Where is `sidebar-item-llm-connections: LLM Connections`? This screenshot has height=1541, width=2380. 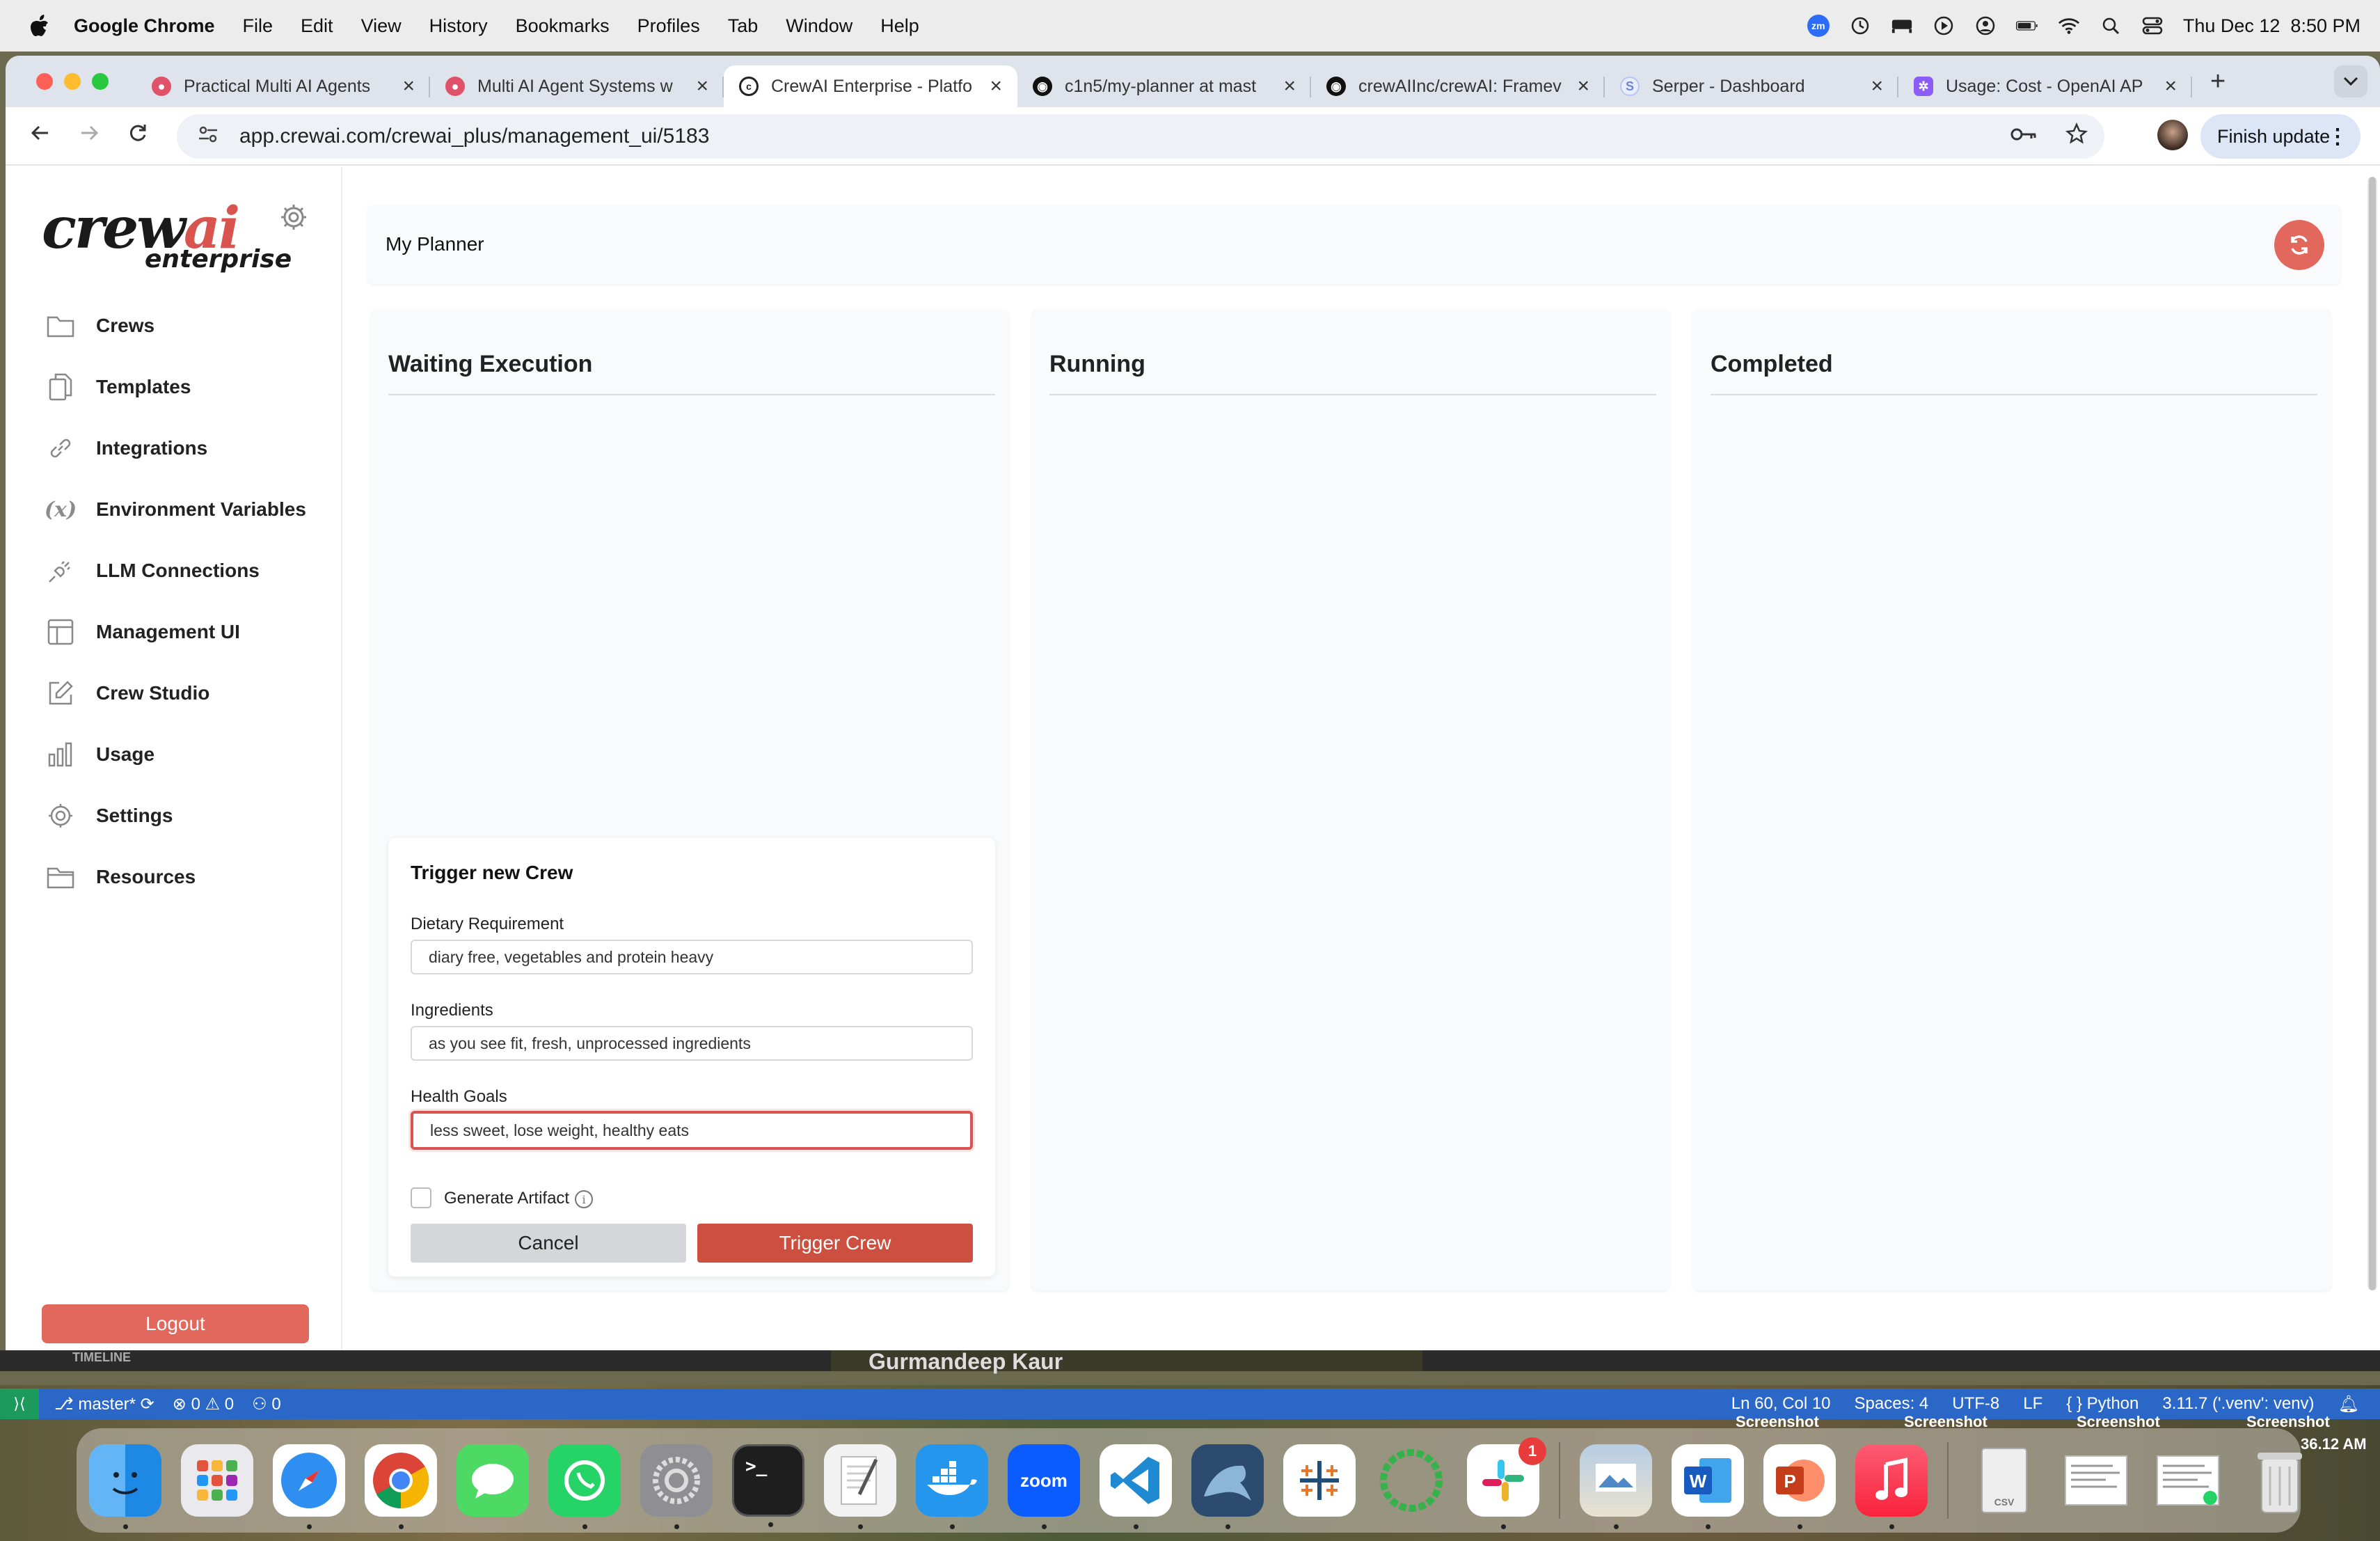
sidebar-item-llm-connections: LLM Connections is located at coordinates (191, 570).